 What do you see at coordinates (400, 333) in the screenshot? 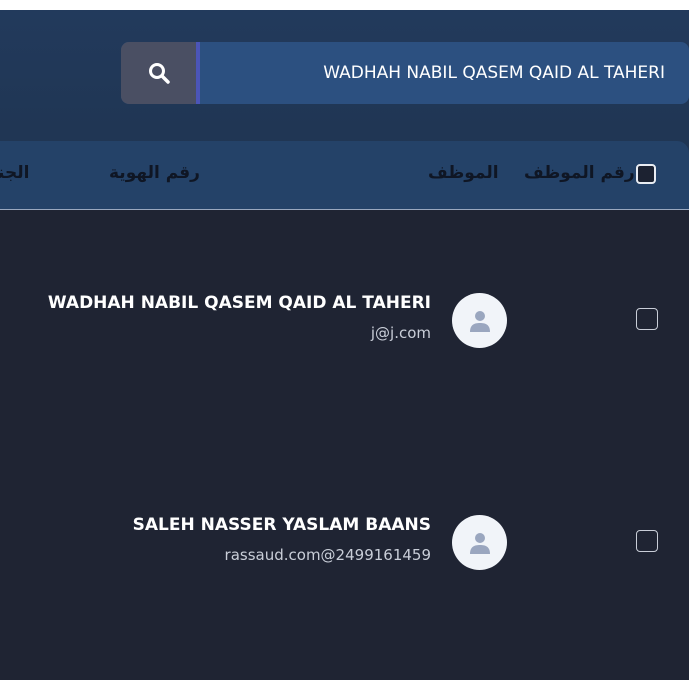
I see `employee-email: j@j.com` at bounding box center [400, 333].